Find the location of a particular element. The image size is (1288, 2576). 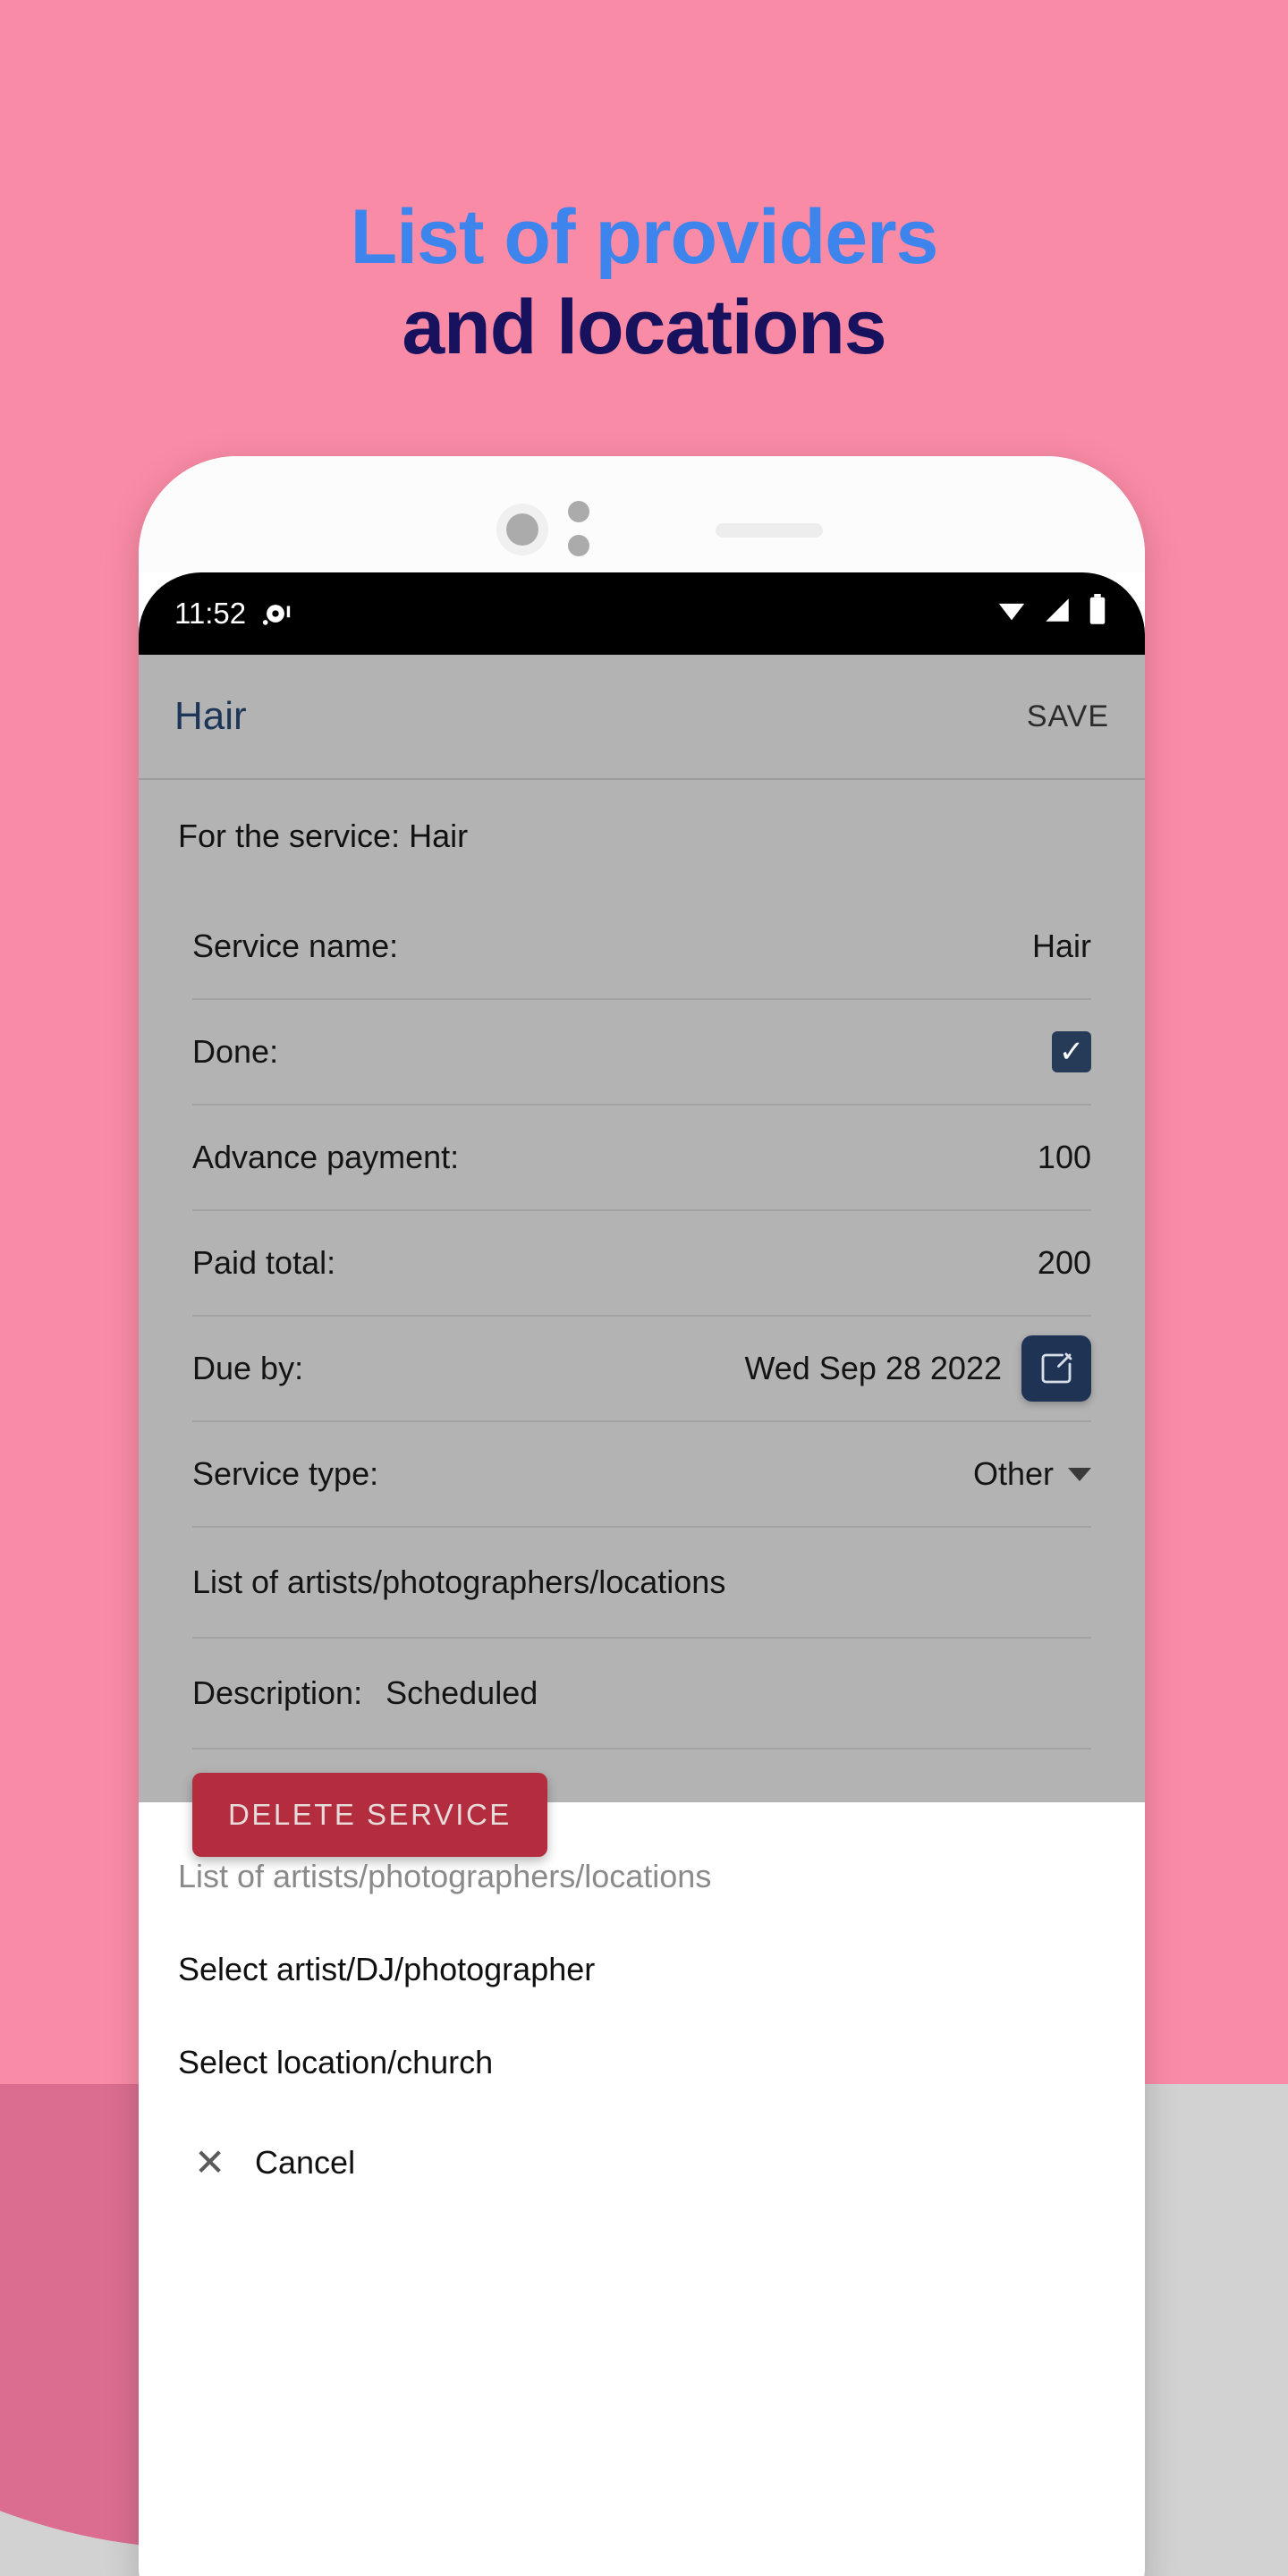

list-link-label: List of artists/photographers/locations is located at coordinates (459, 1581).